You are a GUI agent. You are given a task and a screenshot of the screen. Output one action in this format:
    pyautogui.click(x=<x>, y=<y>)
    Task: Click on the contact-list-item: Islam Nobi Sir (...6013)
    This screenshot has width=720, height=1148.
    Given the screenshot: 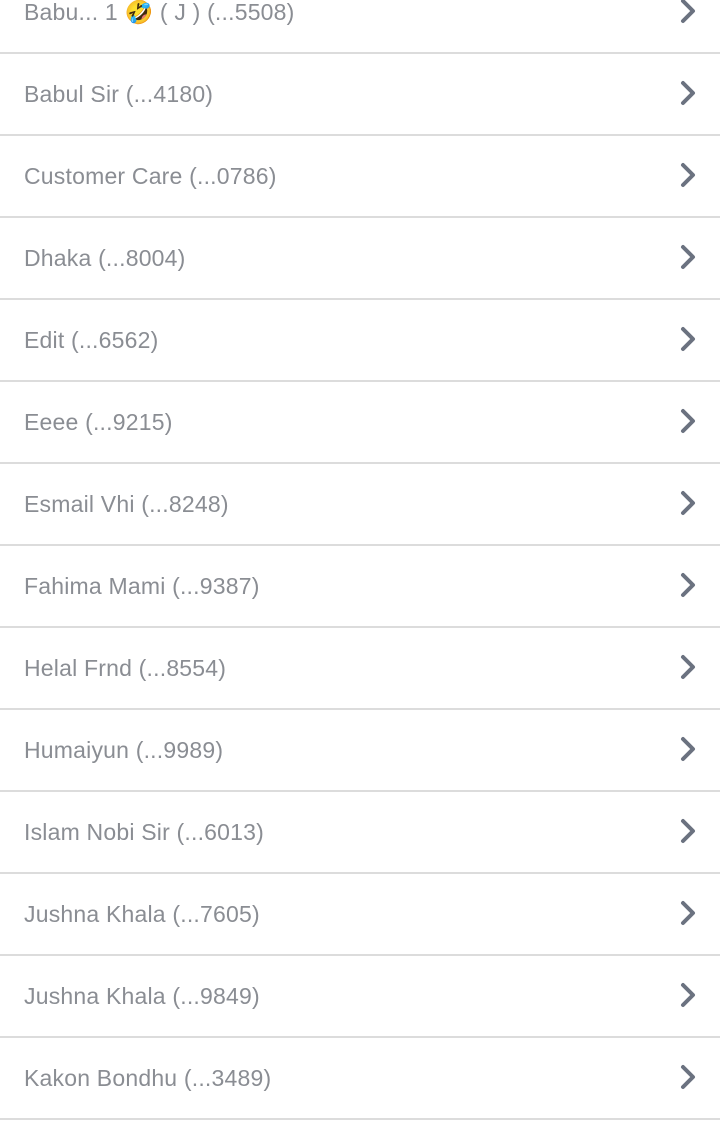 What is the action you would take?
    pyautogui.click(x=360, y=833)
    